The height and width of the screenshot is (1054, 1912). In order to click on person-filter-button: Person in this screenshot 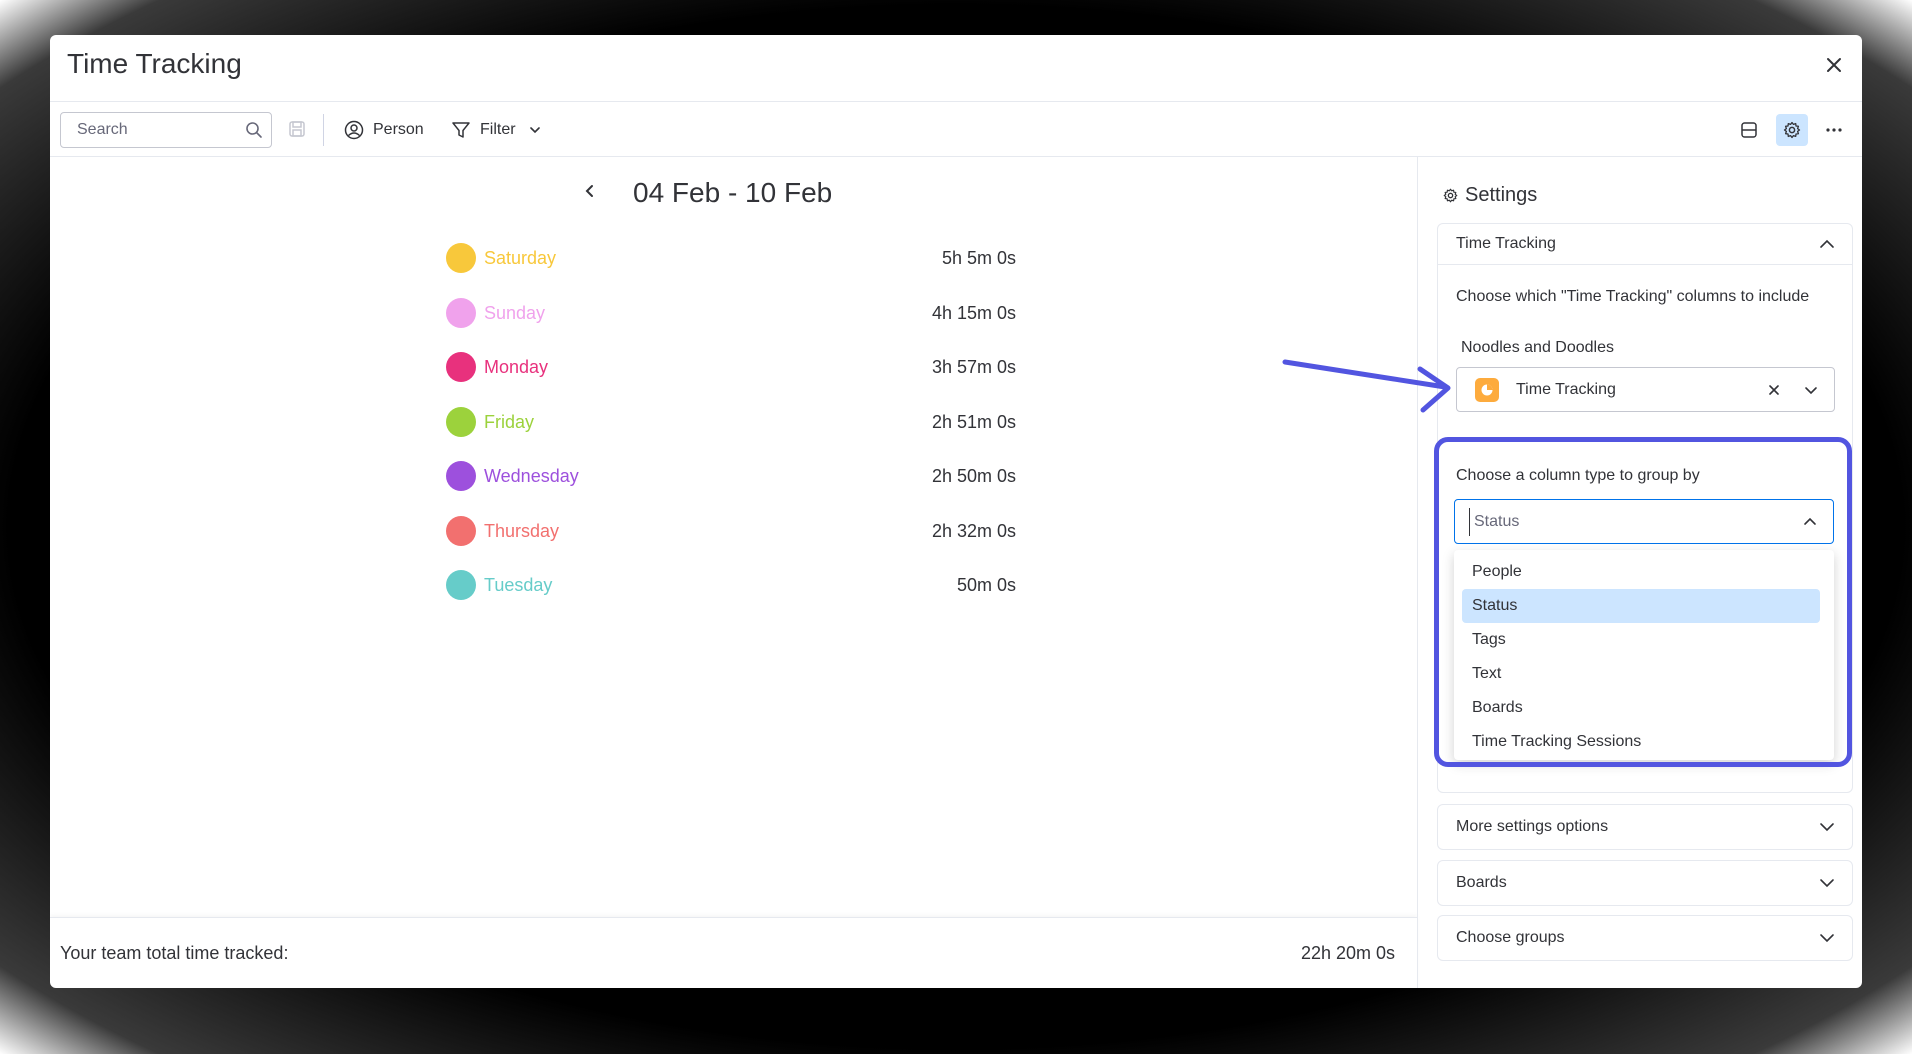, I will do `click(384, 130)`.